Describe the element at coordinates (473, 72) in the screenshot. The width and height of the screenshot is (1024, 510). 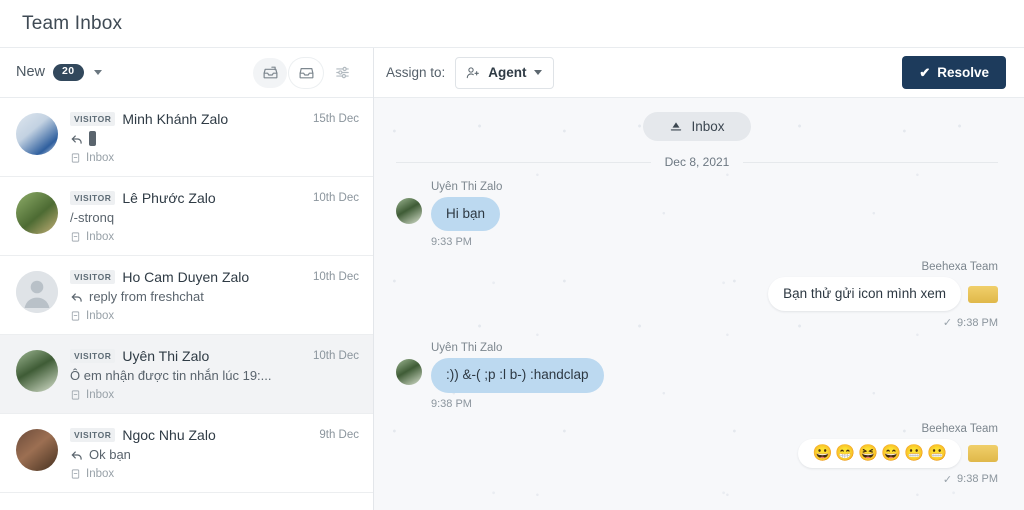
I see `agent-person-icon` at that location.